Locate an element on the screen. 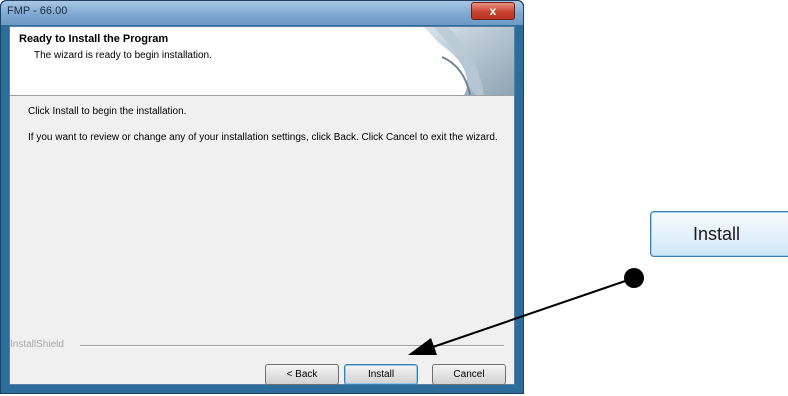  title-bar: FMP - 66.00 x is located at coordinates (262, 13).